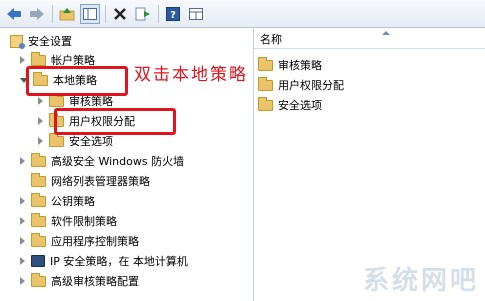 Image resolution: width=485 pixels, height=301 pixels. Describe the element at coordinates (38, 261) in the screenshot. I see `ipsec-icon` at that location.